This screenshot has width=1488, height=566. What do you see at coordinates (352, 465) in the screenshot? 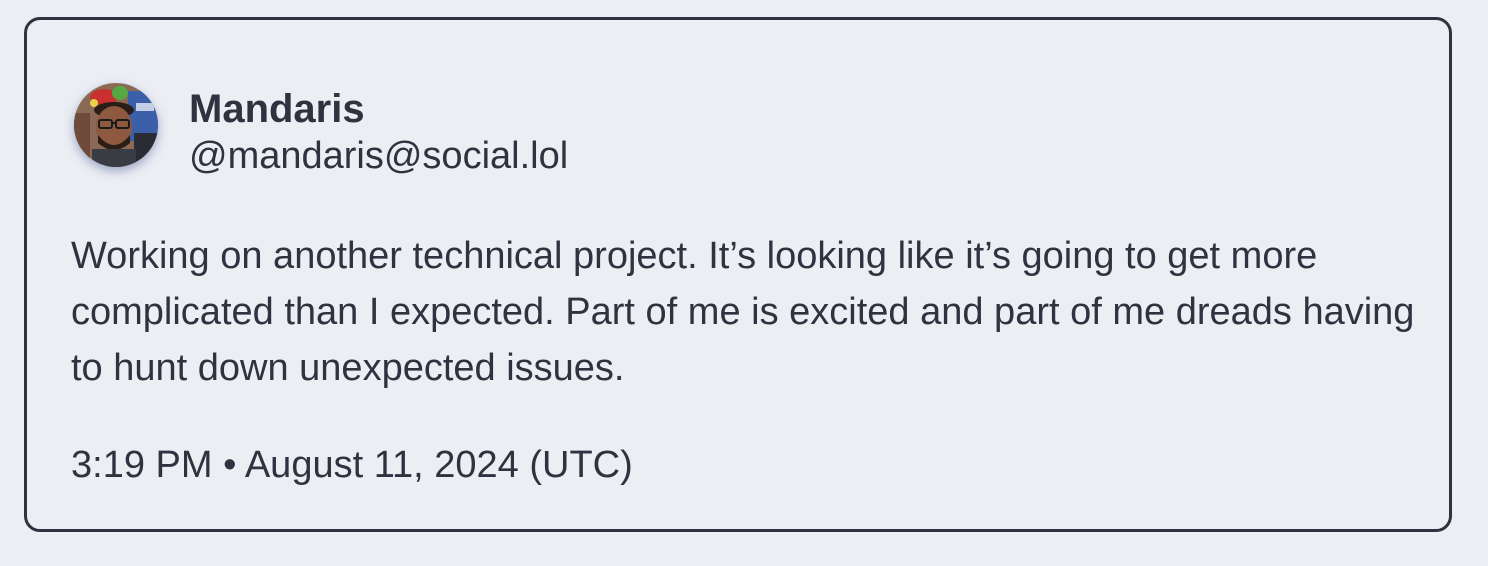
I see `post-timestamp: 3:19 PM • August 11, 2024 (UTC)` at bounding box center [352, 465].